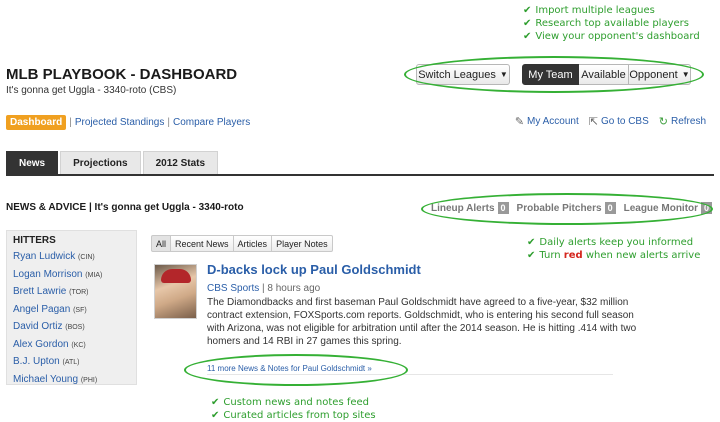  I want to click on player-name: Alex Gordon, so click(41, 344).